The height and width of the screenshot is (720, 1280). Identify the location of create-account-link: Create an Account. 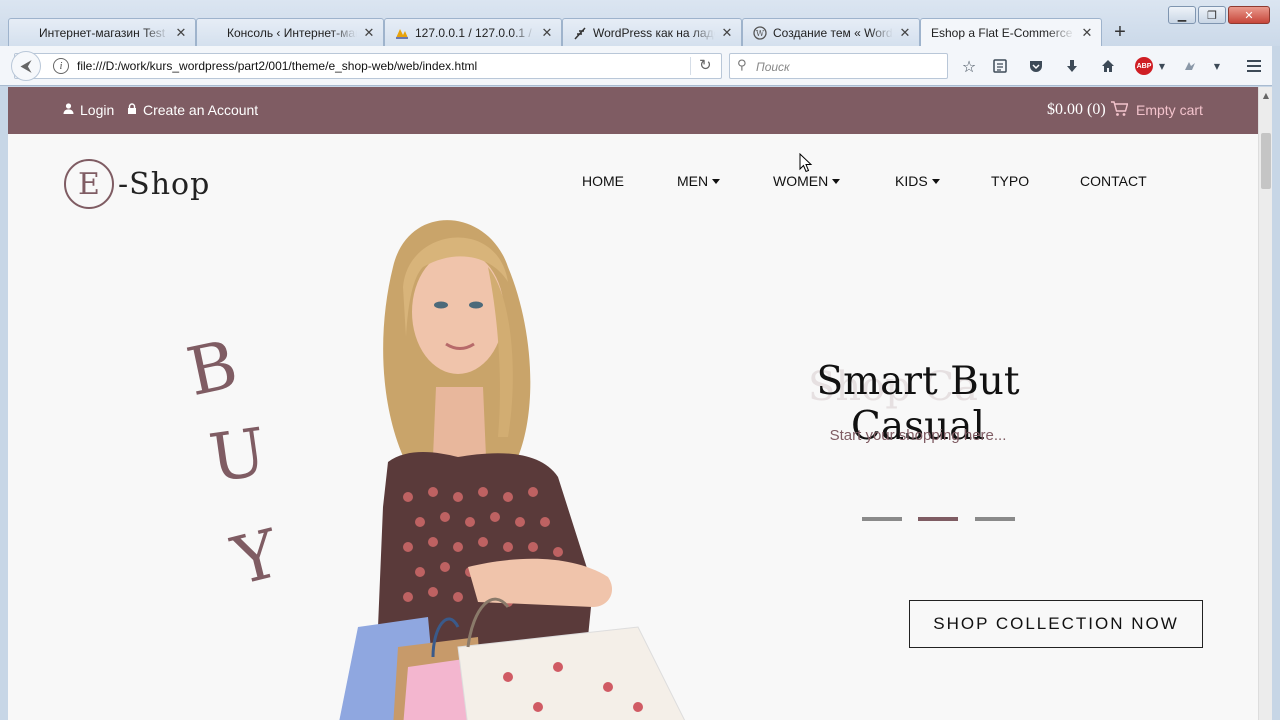
(192, 110).